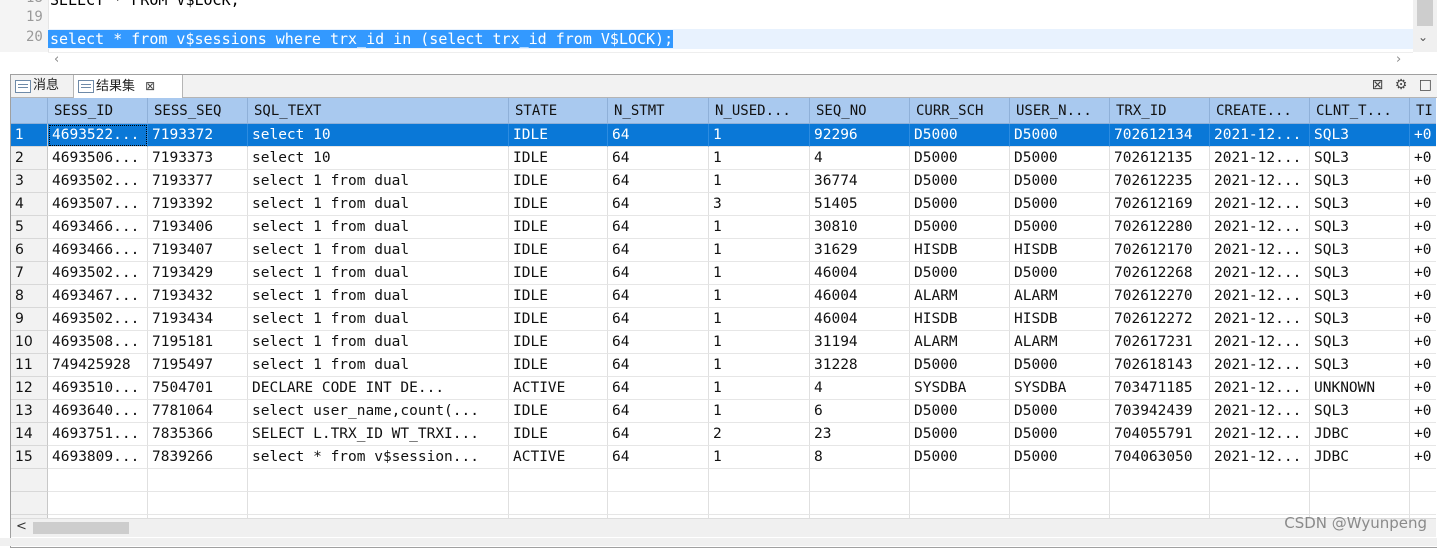 This screenshot has height=548, width=1437. What do you see at coordinates (860, 388) in the screenshot?
I see `table-cell: 4` at bounding box center [860, 388].